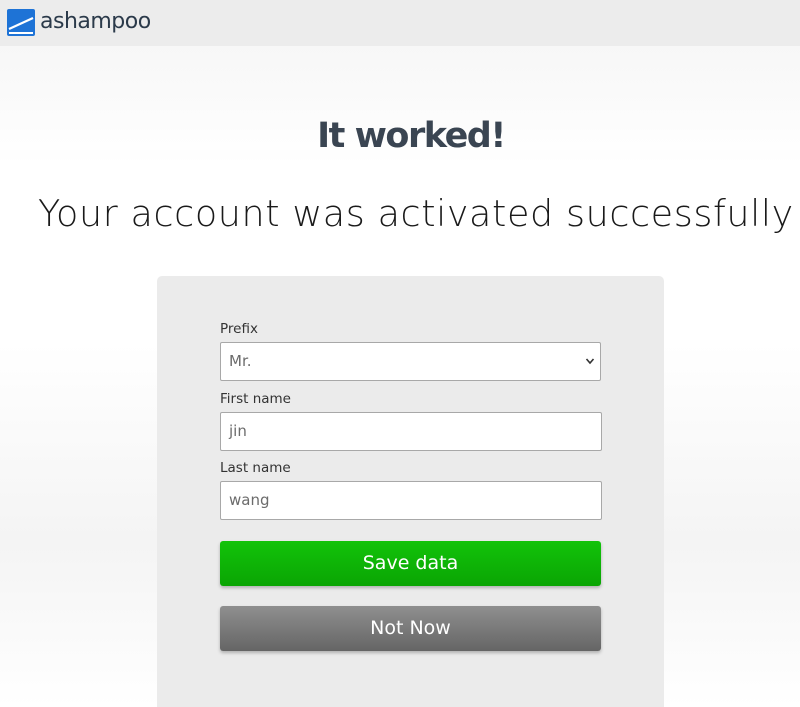  I want to click on last-name-field: wang, so click(411, 500).